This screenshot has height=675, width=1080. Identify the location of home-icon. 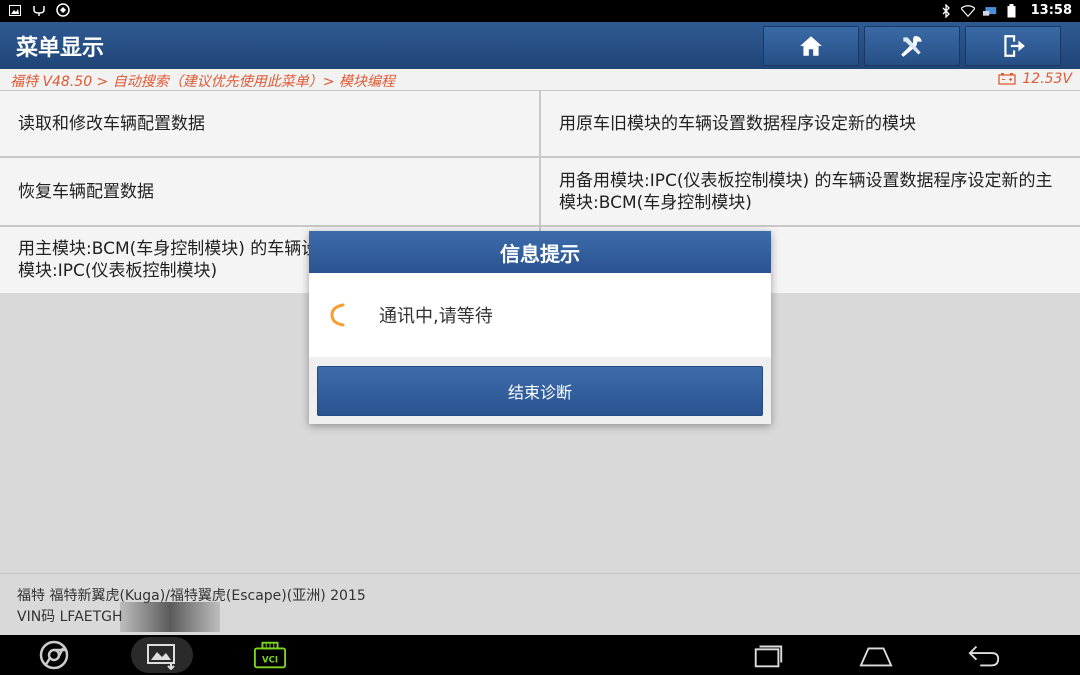
(811, 46).